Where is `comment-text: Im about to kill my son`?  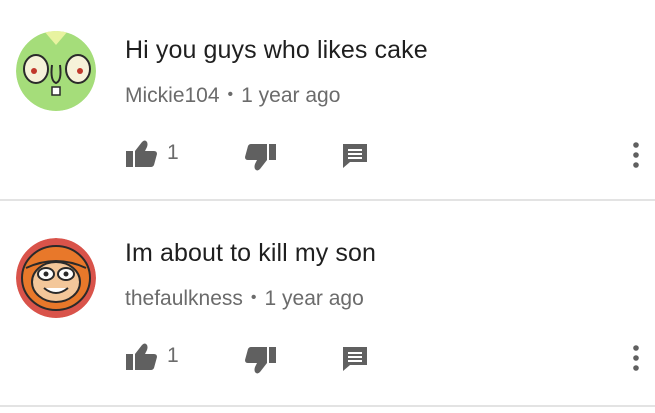 comment-text: Im about to kill my son is located at coordinates (251, 253).